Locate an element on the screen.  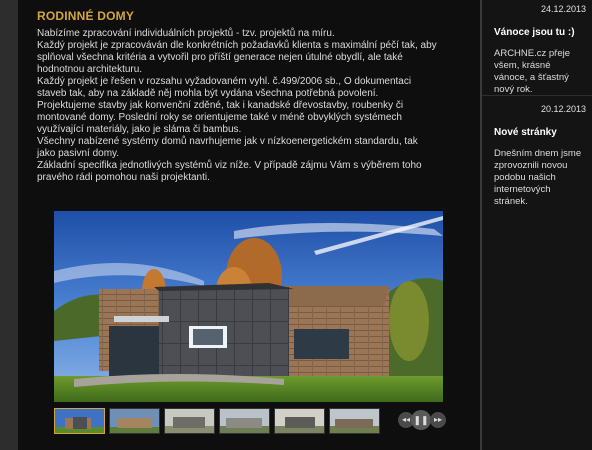
pause-icon: ❚❚ is located at coordinates (421, 420).